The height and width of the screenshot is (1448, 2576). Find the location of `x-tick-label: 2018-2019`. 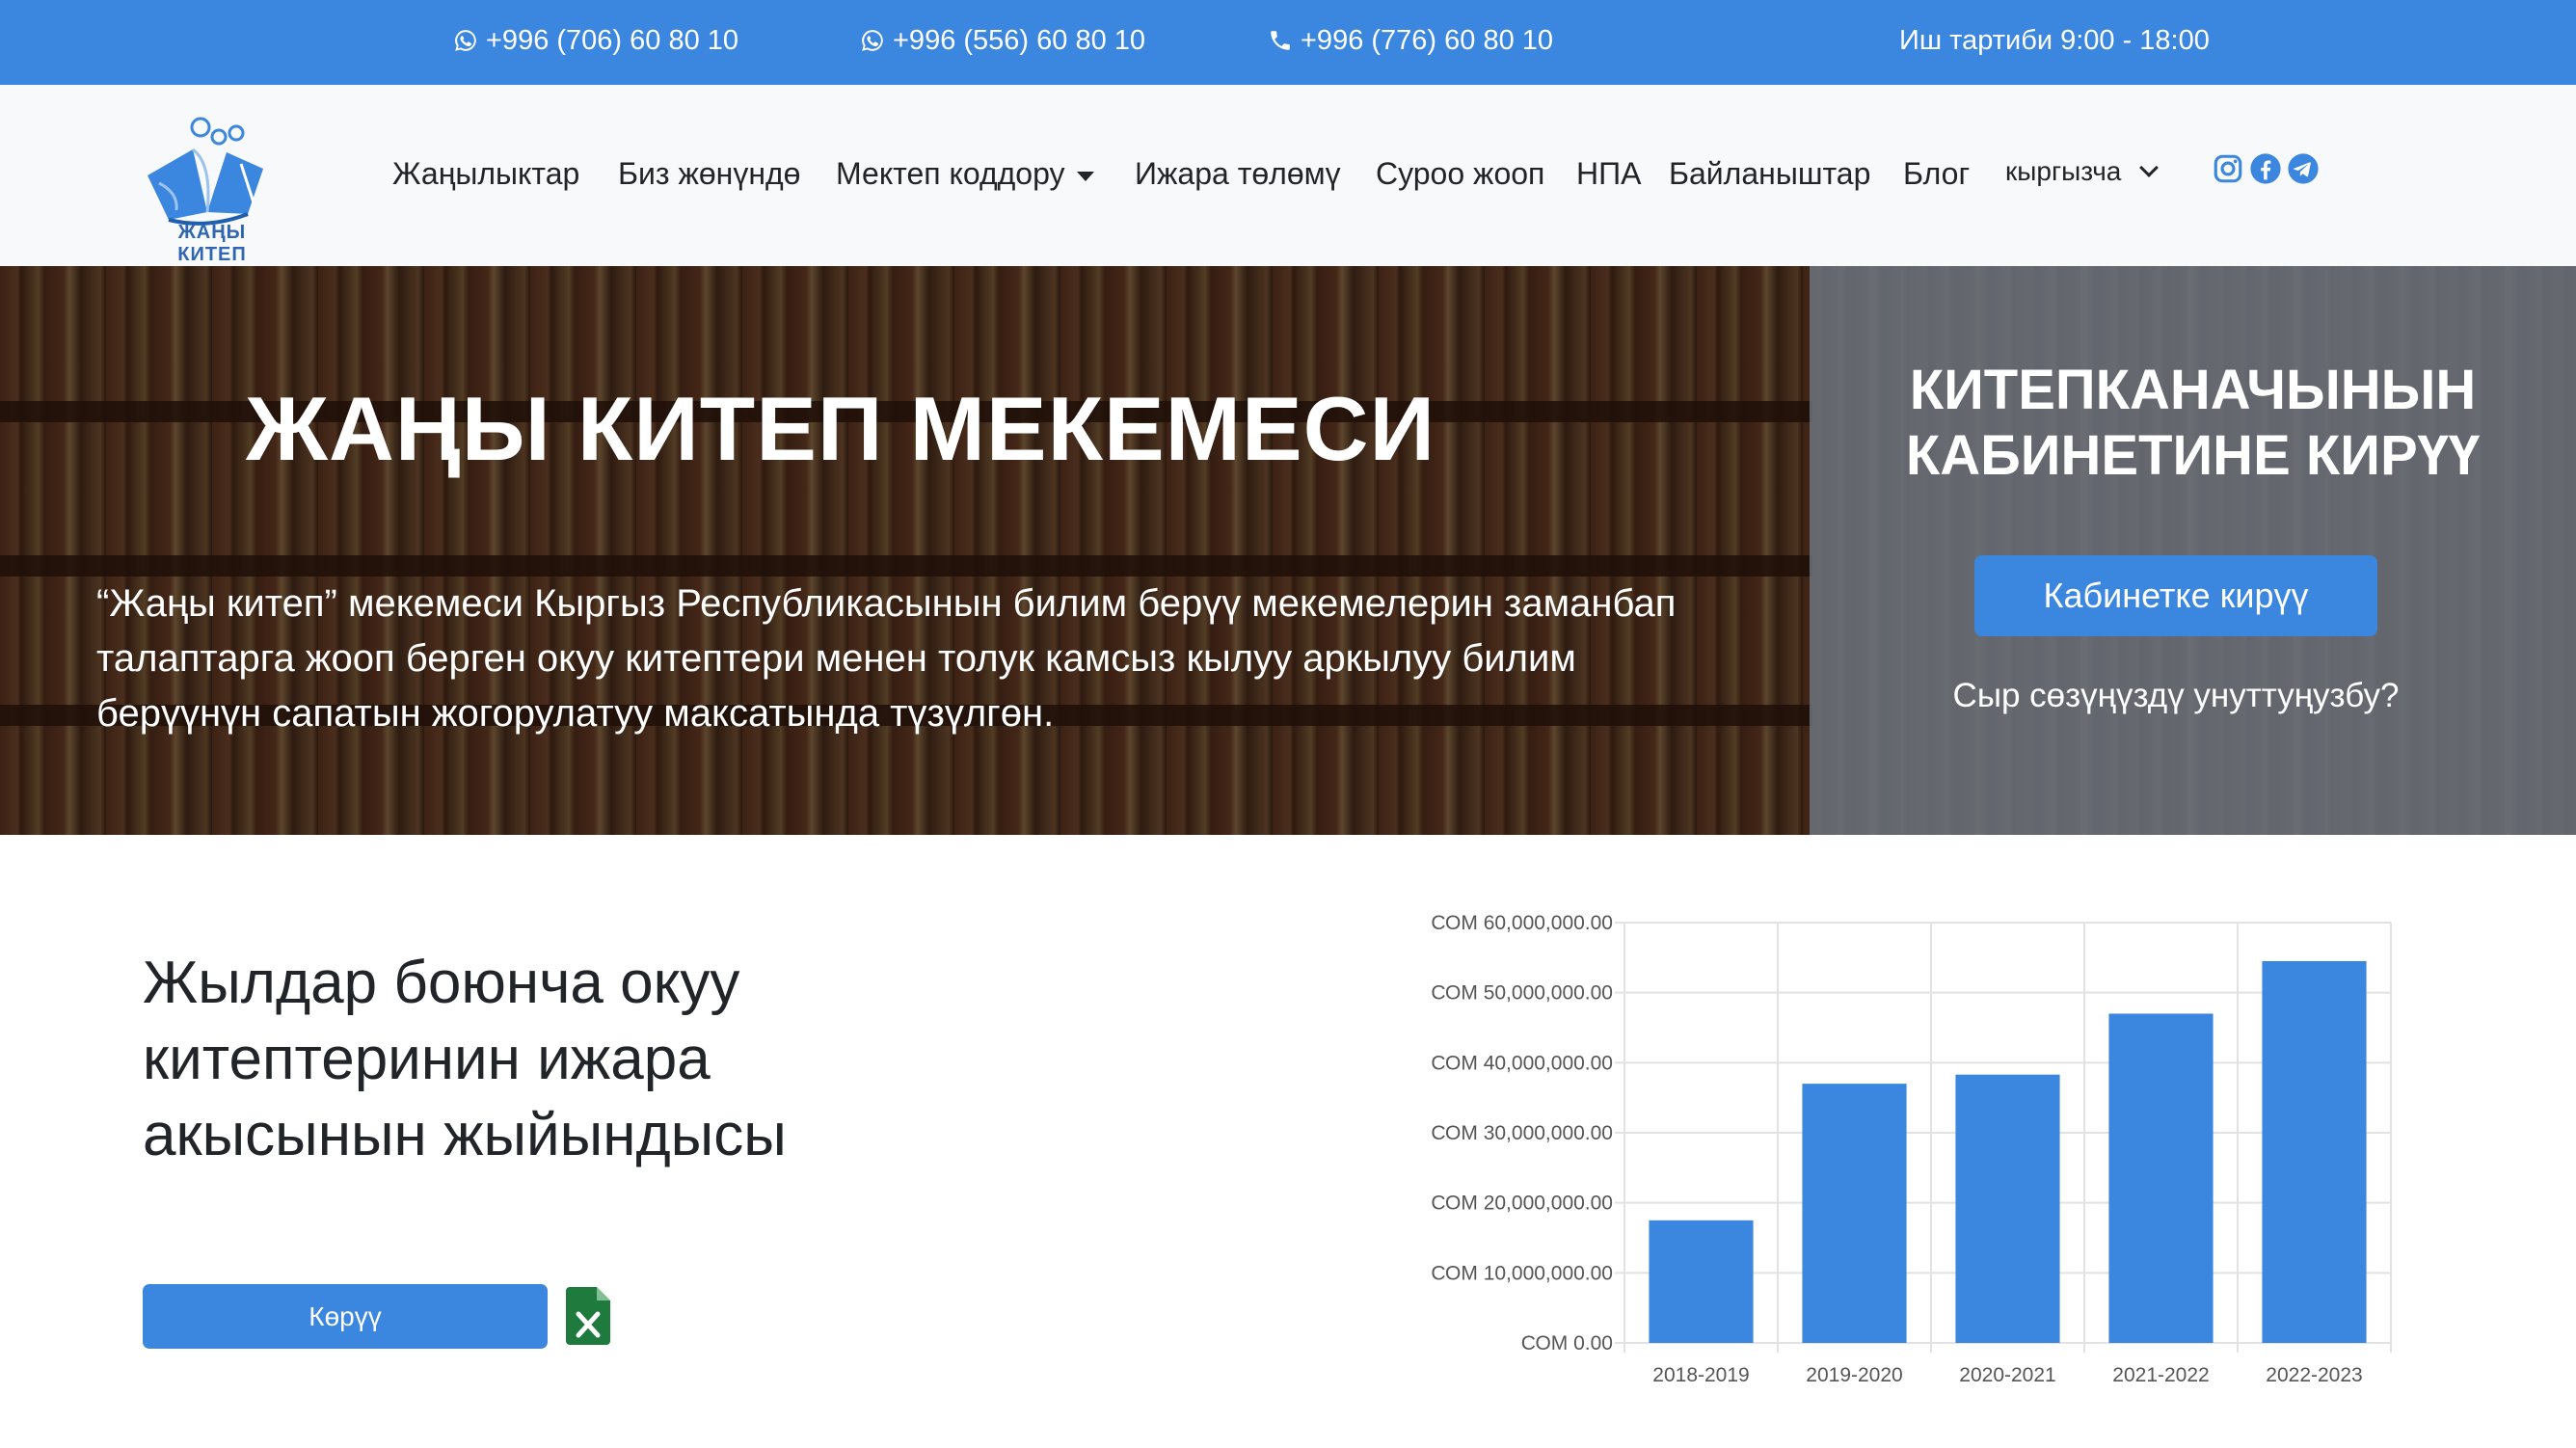

x-tick-label: 2018-2019 is located at coordinates (1701, 1375).